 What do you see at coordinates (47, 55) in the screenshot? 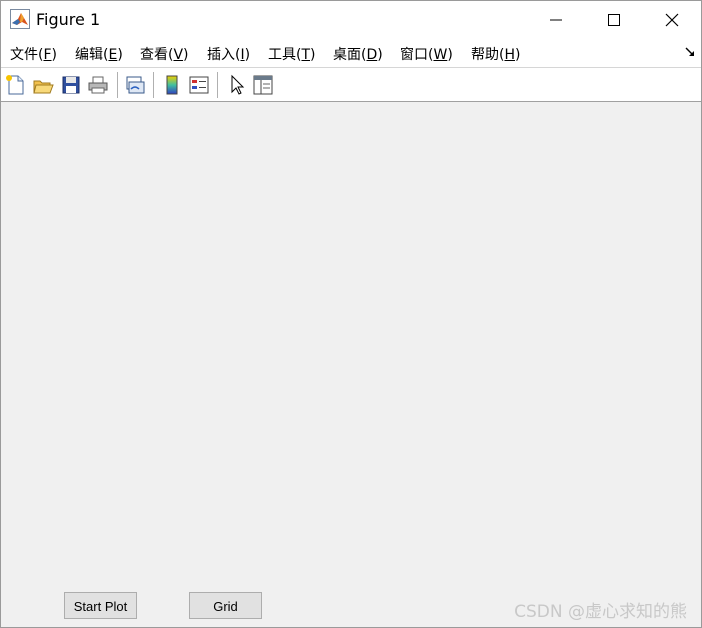
I see `menu-file-key: F` at bounding box center [47, 55].